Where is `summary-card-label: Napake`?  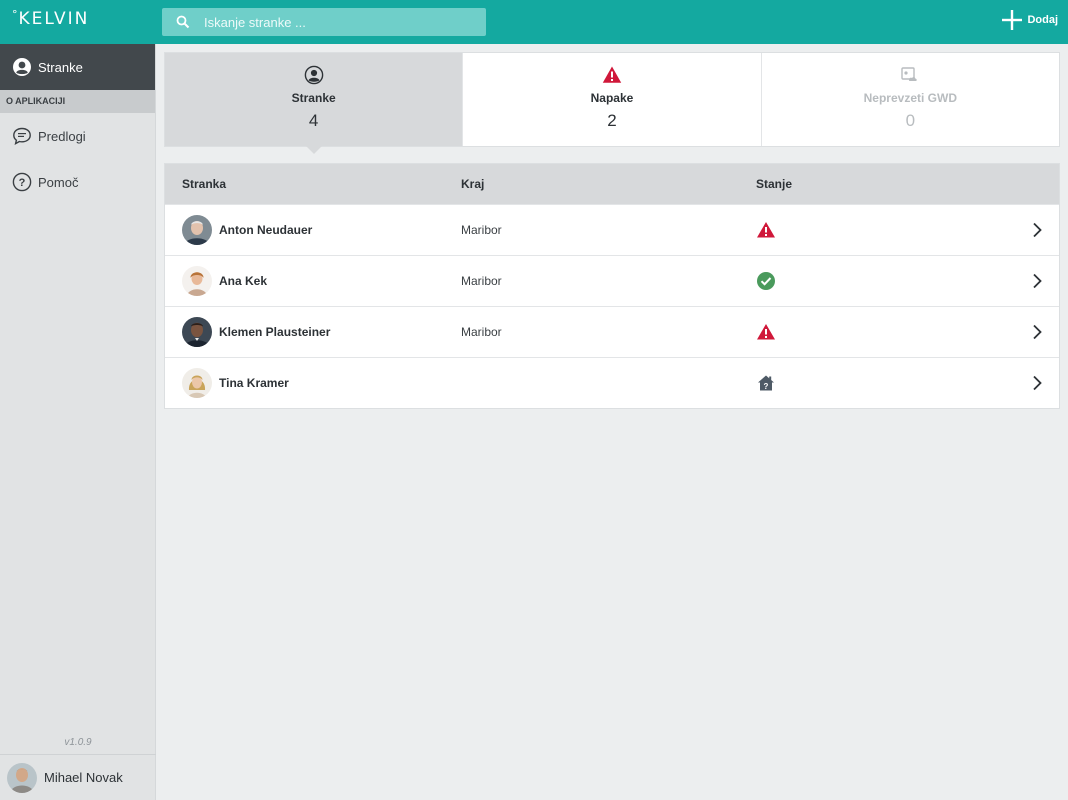 summary-card-label: Napake is located at coordinates (612, 98).